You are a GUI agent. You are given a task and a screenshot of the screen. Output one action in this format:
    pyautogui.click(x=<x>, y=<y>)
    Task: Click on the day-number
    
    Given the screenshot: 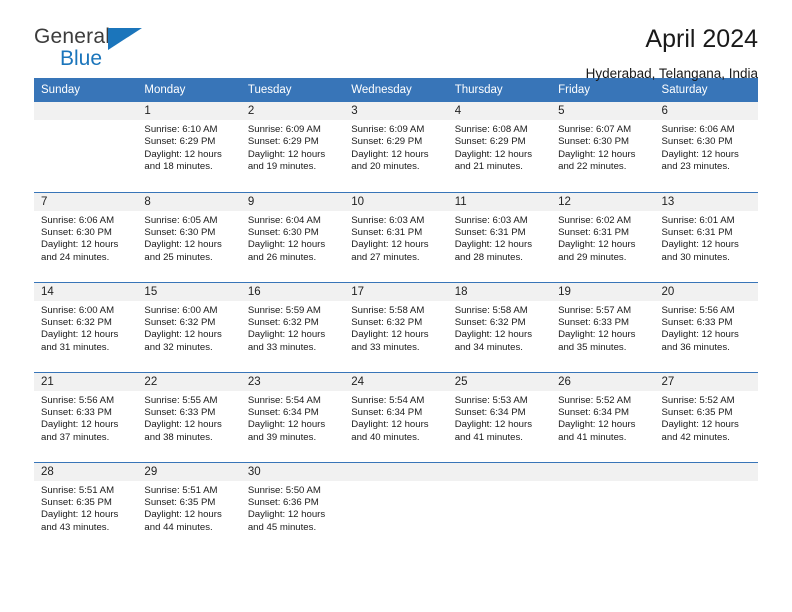 What is the action you would take?
    pyautogui.click(x=86, y=111)
    